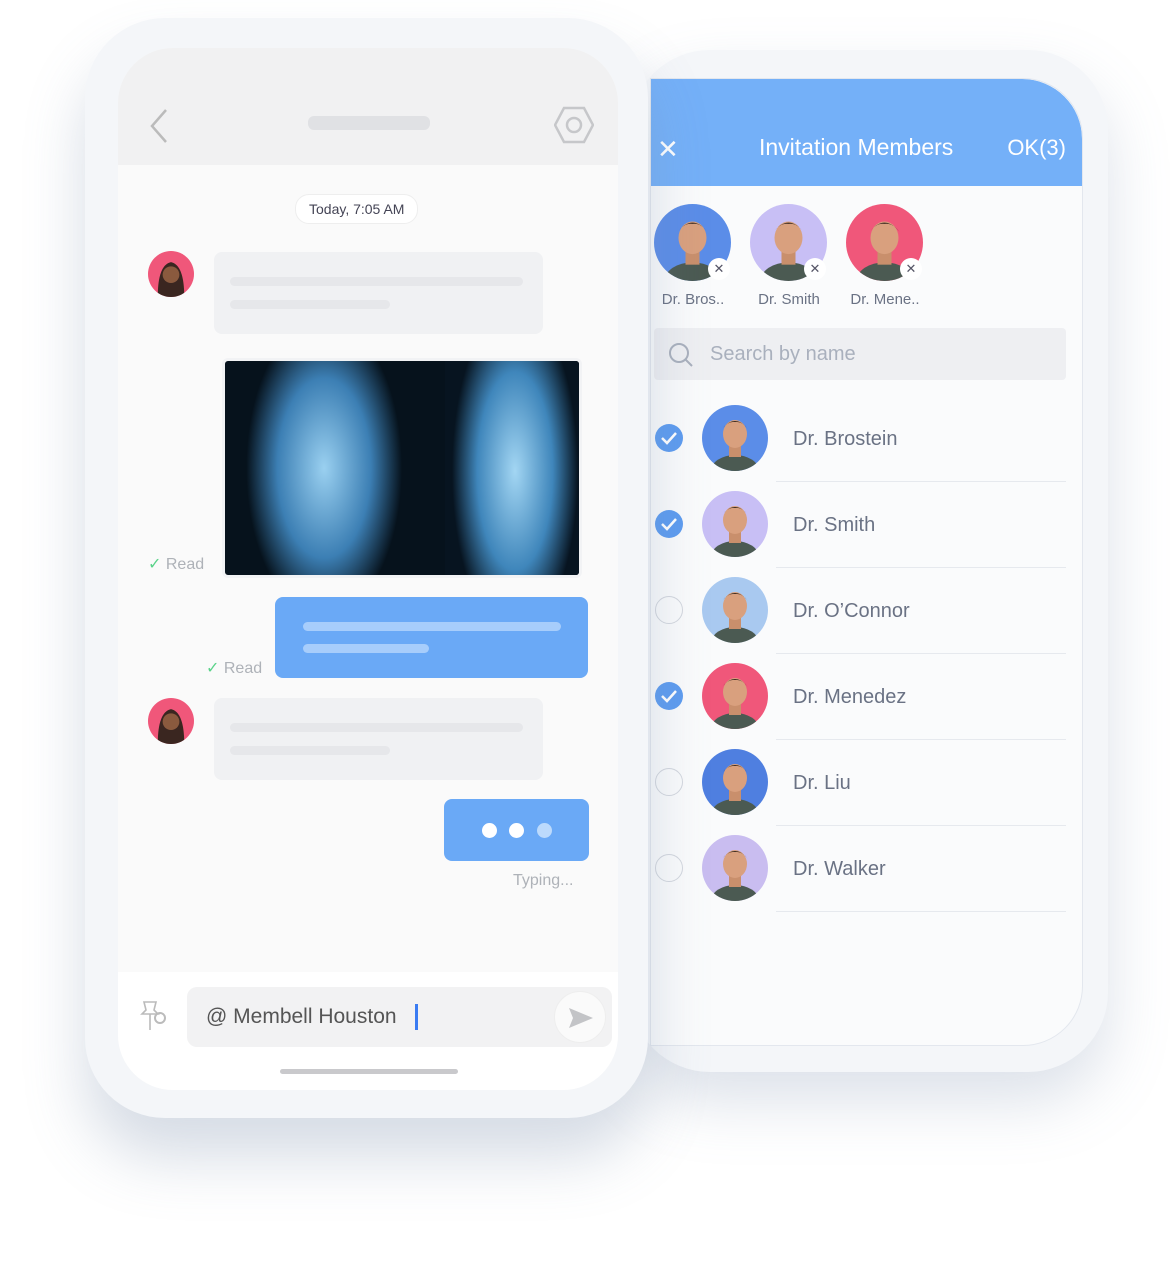 This screenshot has width=1170, height=1286. Describe the element at coordinates (357, 209) in the screenshot. I see `timestamp-badge: Today, 7:05 AM` at that location.